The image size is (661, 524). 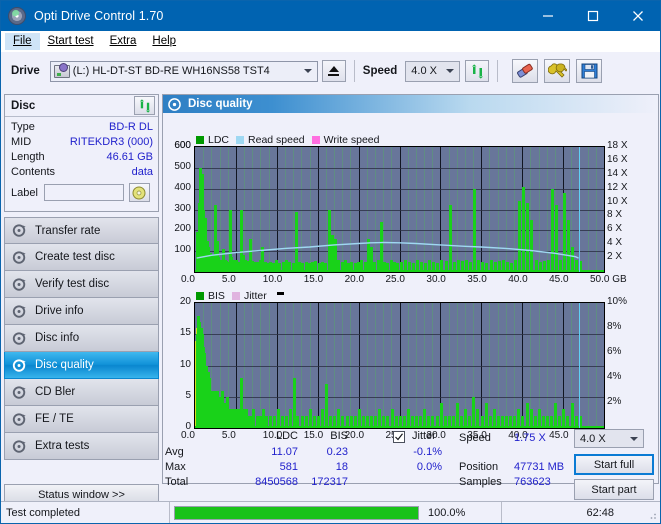 What do you see at coordinates (200, 140) in the screenshot?
I see `legend-swatch-ldc` at bounding box center [200, 140].